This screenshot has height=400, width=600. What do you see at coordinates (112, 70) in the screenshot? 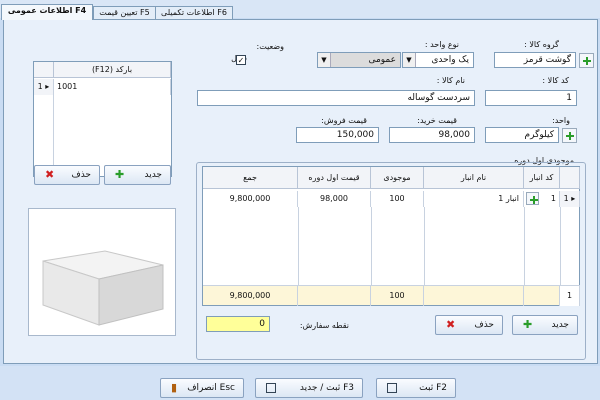
I see `barcode-column-header: (F12) بارکد` at bounding box center [112, 70].